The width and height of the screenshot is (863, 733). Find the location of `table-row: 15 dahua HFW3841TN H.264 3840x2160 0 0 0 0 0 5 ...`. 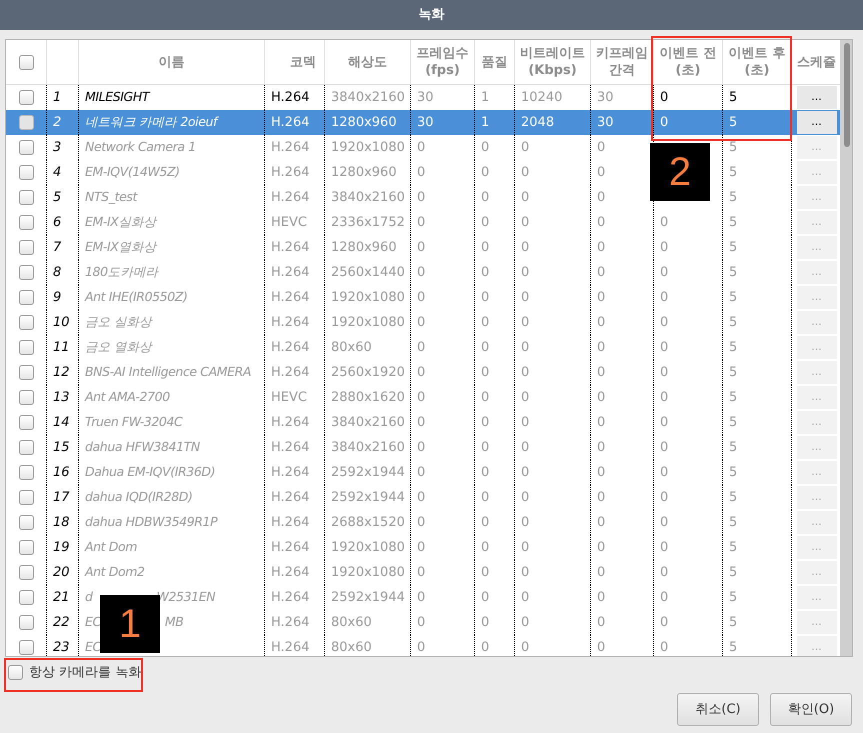

table-row: 15 dahua HFW3841TN H.264 3840x2160 0 0 0 0 0 5 ... is located at coordinates (423, 447).